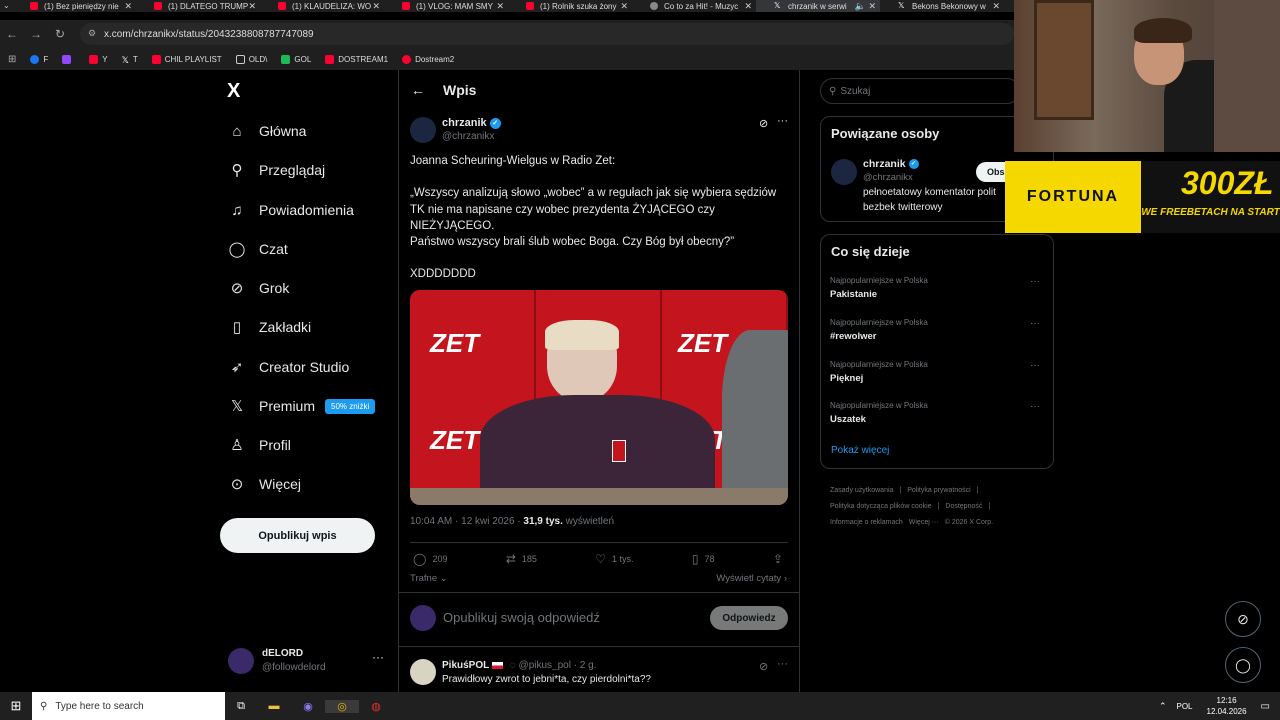 The height and width of the screenshot is (720, 1280). I want to click on sidebar-item-notifications: ♫ Powiadomienia, so click(290, 210).